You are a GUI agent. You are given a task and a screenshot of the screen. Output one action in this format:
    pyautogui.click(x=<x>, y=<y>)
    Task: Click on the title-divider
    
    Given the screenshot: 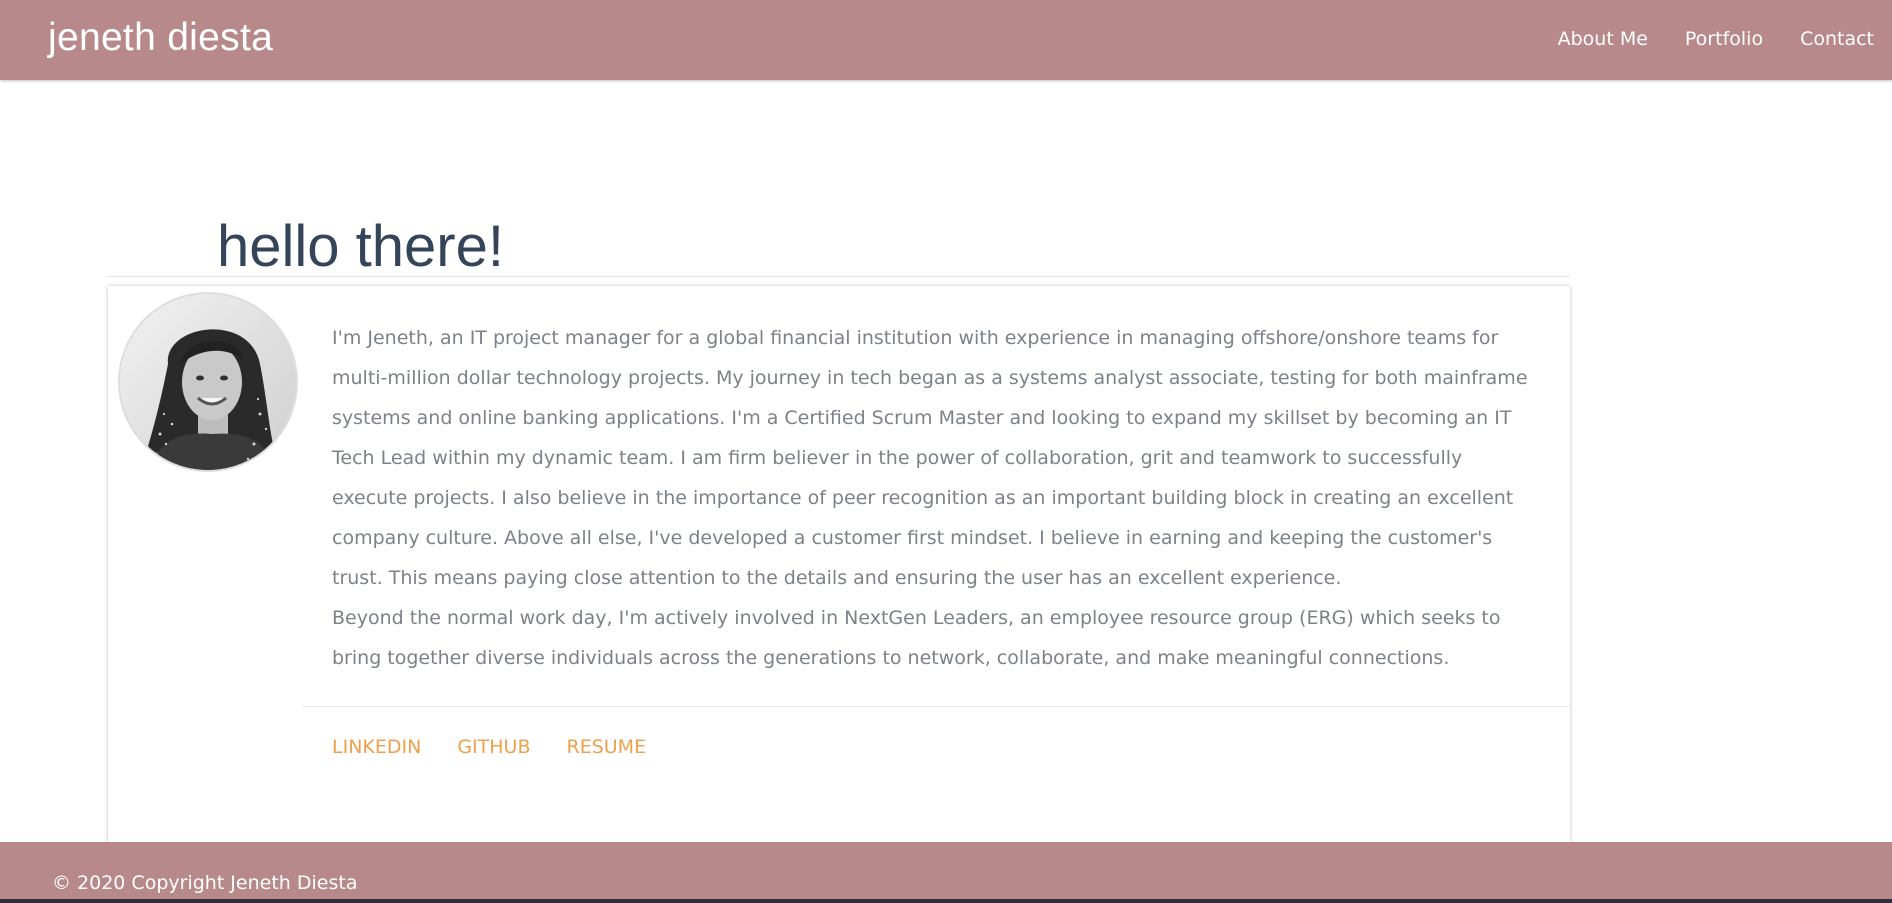 What is the action you would take?
    pyautogui.click(x=839, y=276)
    